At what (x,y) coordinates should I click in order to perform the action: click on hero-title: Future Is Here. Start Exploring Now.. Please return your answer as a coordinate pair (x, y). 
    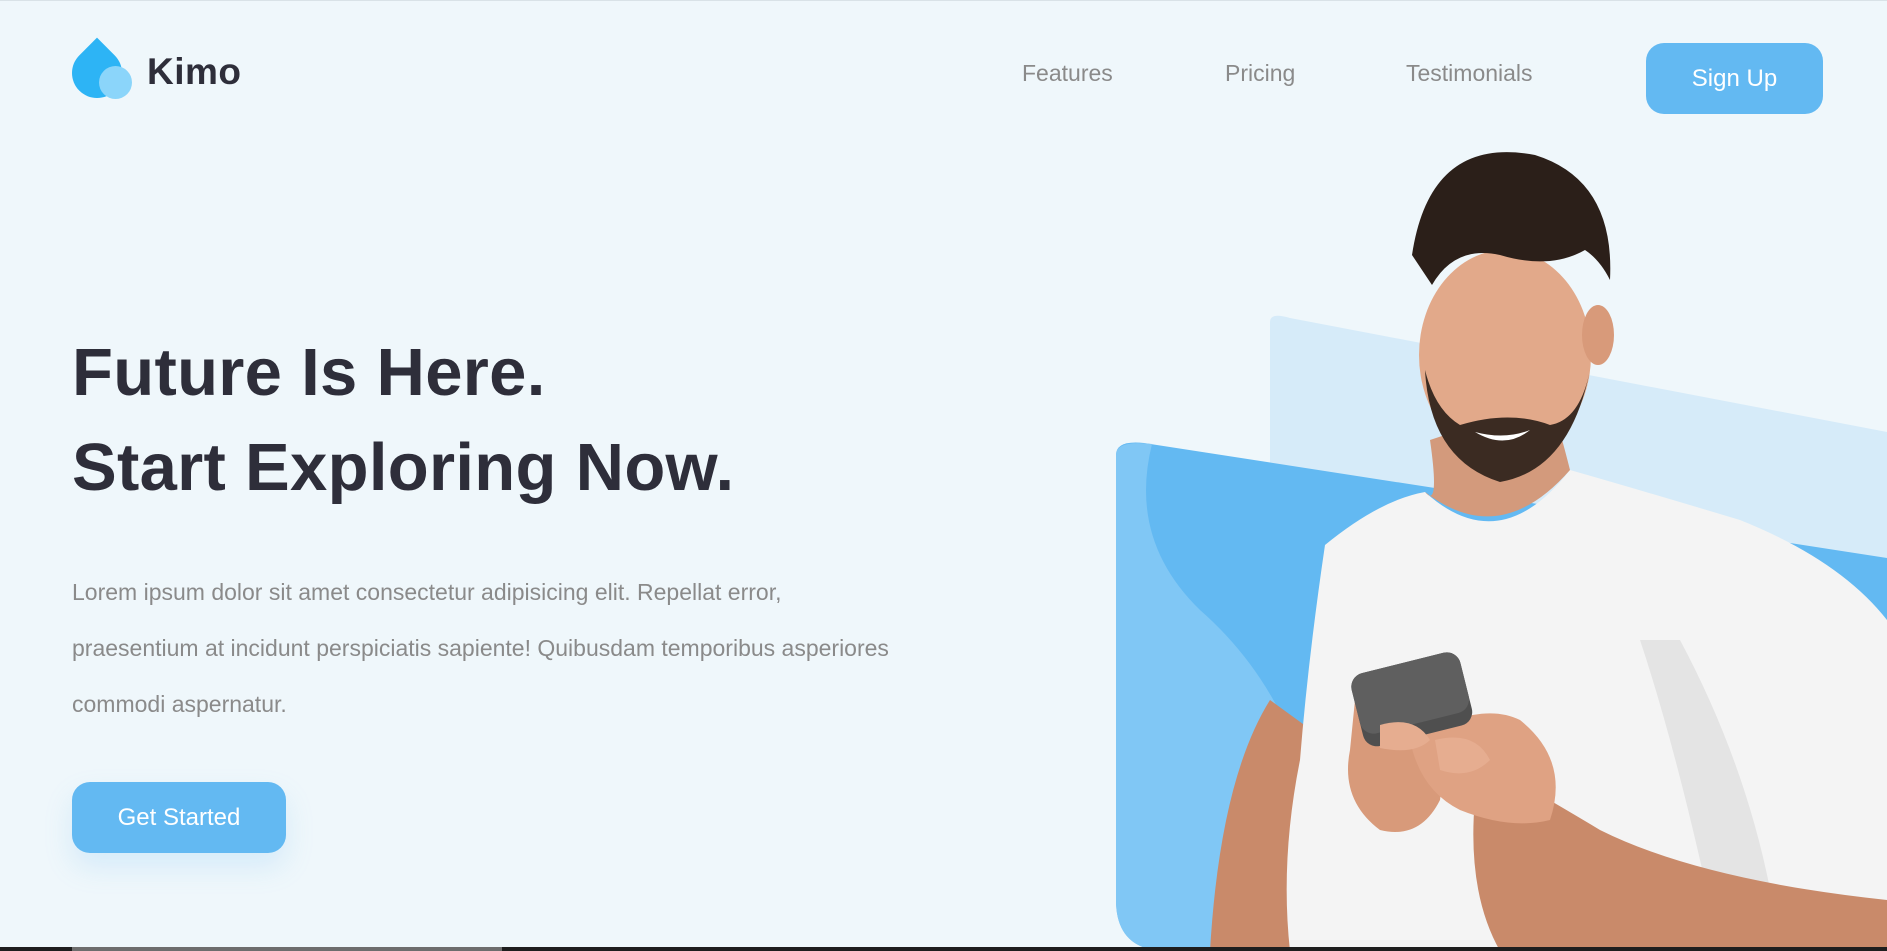
    Looking at the image, I should click on (403, 420).